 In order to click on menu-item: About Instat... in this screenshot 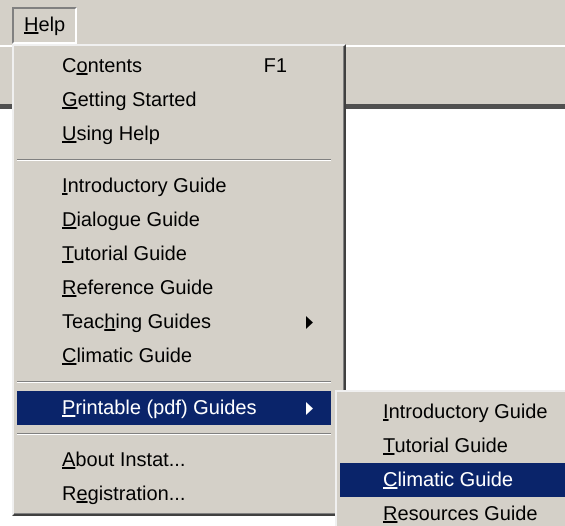, I will do `click(174, 460)`.